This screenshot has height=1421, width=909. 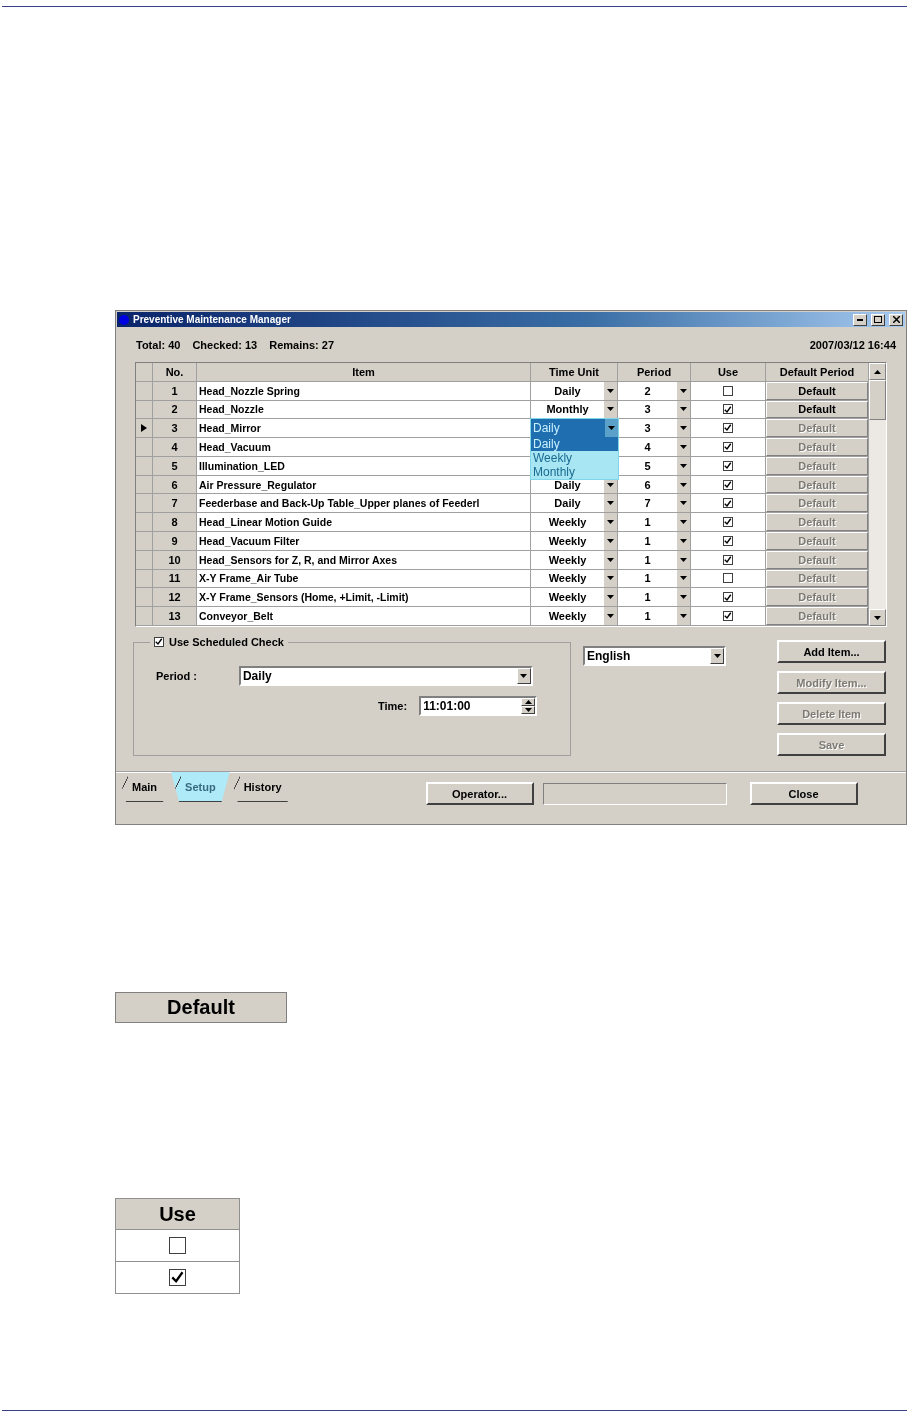 What do you see at coordinates (364, 598) in the screenshot?
I see `table-cell: X-Y Frame_Sensors (Home, +Limit, -Limit)` at bounding box center [364, 598].